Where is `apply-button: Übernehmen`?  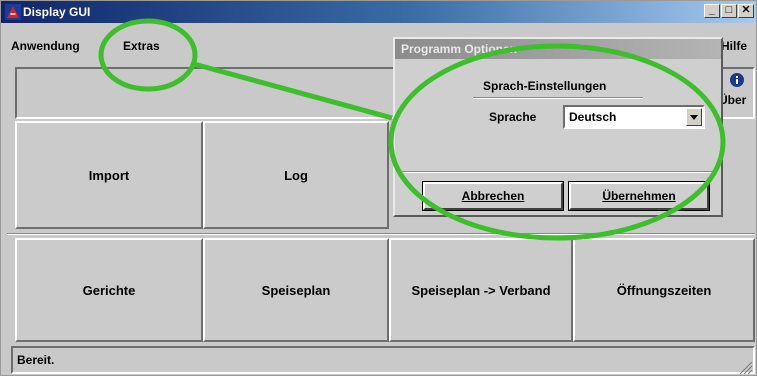
apply-button: Übernehmen is located at coordinates (639, 196).